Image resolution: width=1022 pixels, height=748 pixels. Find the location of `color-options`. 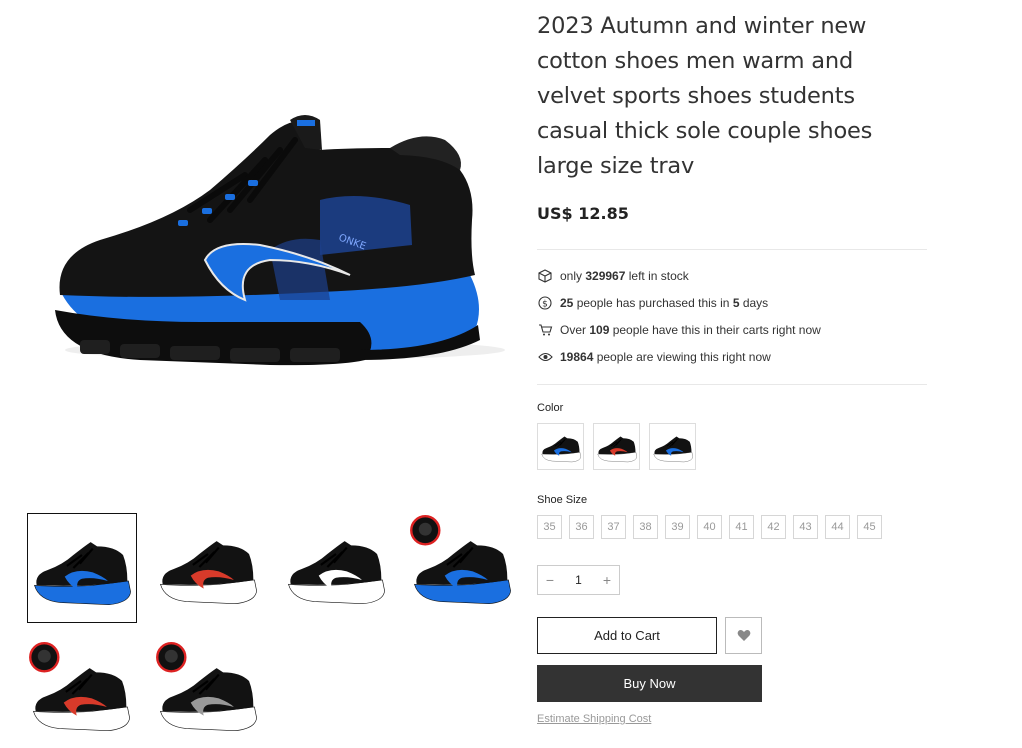

color-options is located at coordinates (733, 446).